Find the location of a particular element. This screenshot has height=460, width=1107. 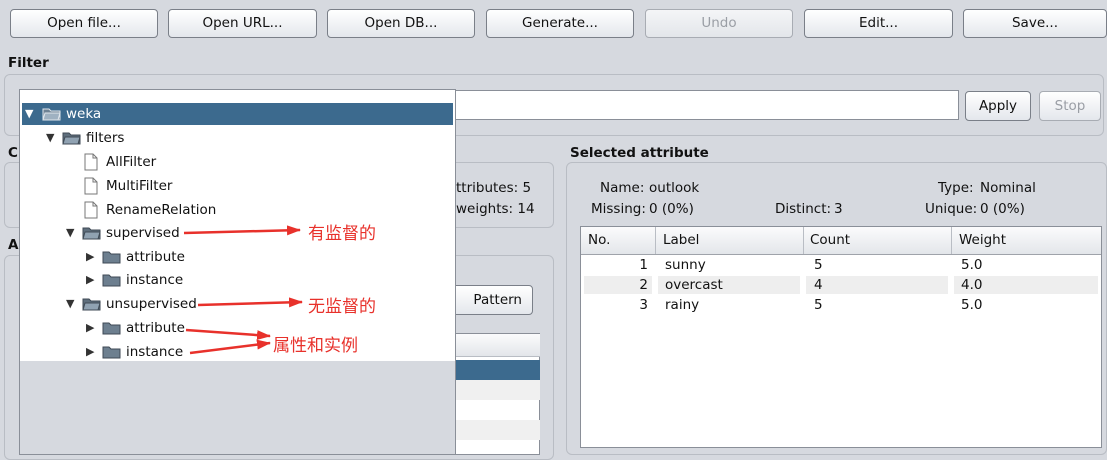

arrow-attribute-icon is located at coordinates (228, 334).